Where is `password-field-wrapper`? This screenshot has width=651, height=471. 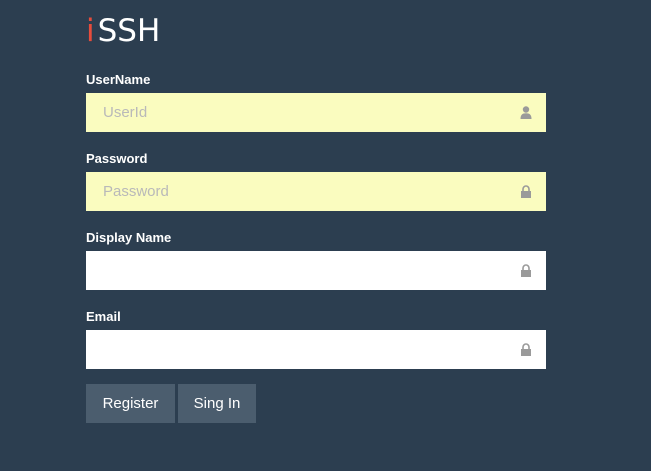
password-field-wrapper is located at coordinates (316, 191).